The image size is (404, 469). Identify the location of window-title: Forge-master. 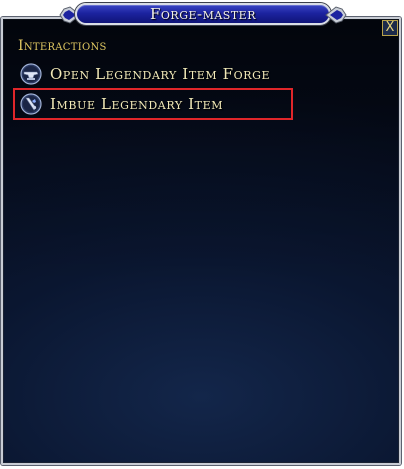
(203, 14).